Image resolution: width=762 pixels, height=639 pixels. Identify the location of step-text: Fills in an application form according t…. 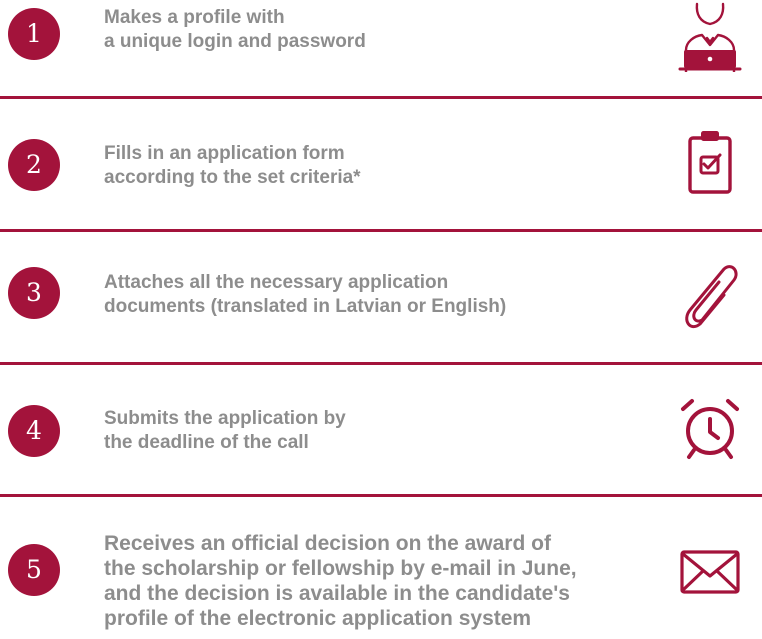
(232, 166).